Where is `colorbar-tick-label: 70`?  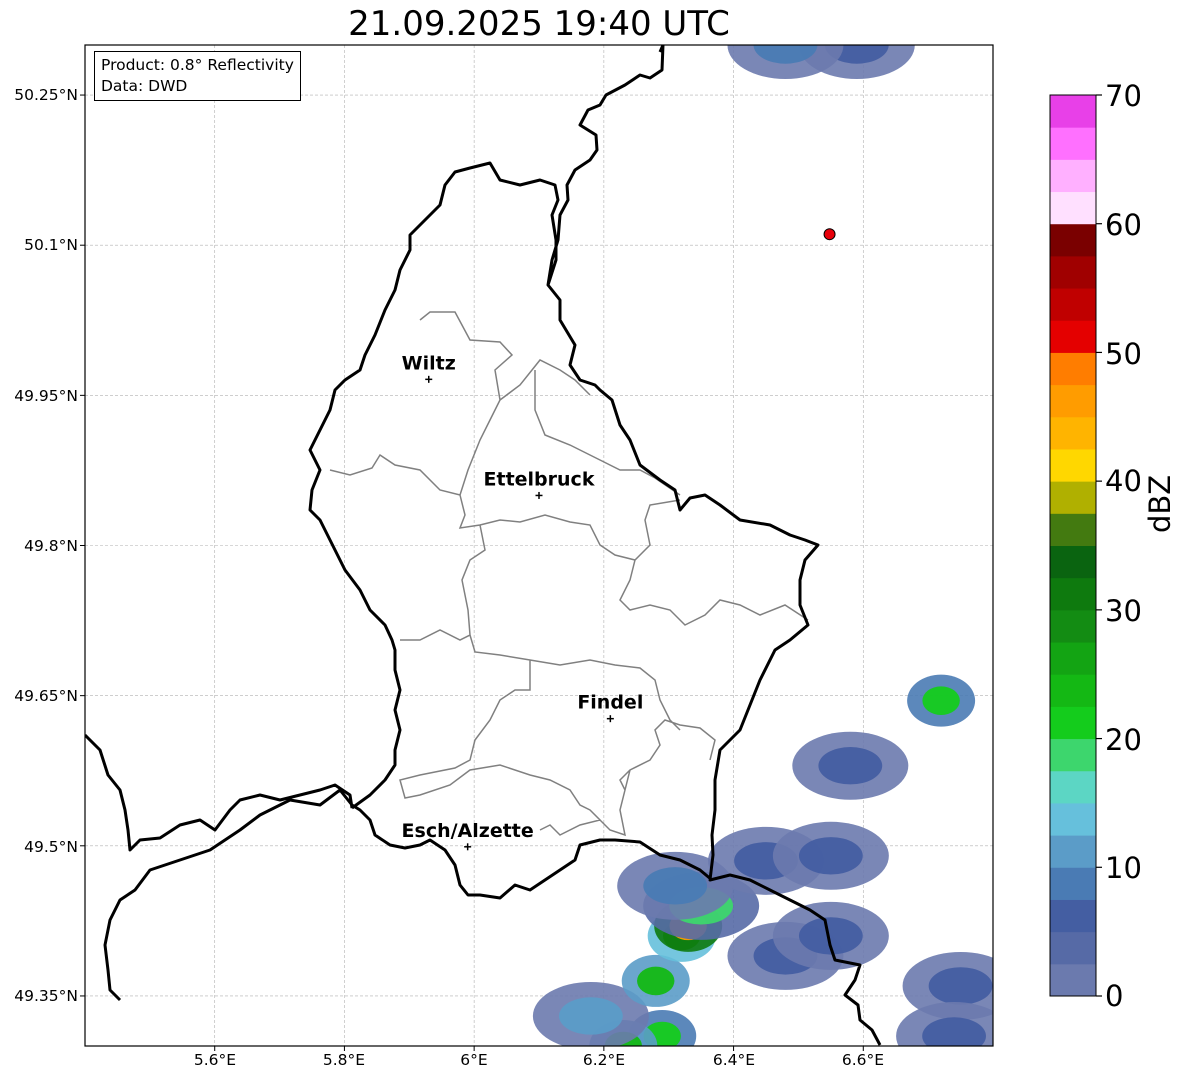
colorbar-tick-label: 70 is located at coordinates (1123, 96).